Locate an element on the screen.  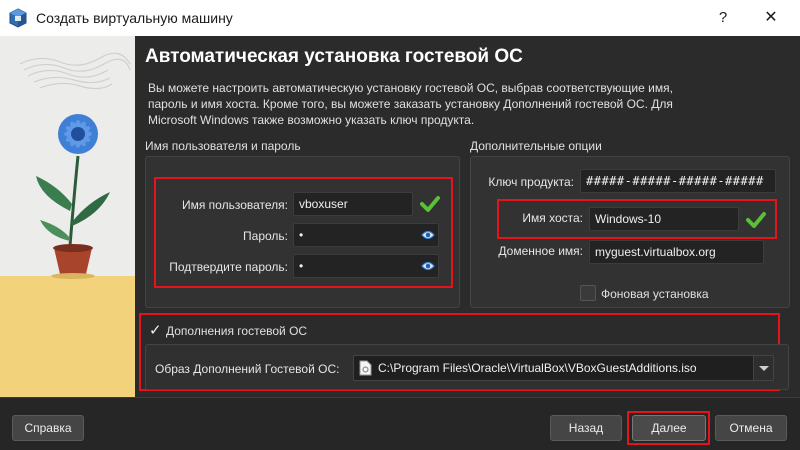
guest-additions-checkbox-label: Дополнения гостевой ОС is located at coordinates (236, 331).